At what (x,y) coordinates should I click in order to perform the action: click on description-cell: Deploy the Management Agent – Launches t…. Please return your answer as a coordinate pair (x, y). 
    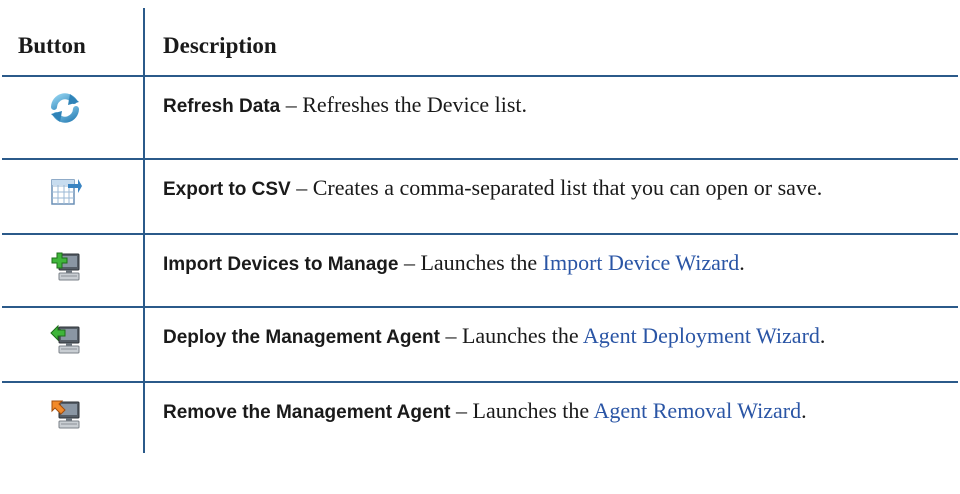
    Looking at the image, I should click on (550, 344).